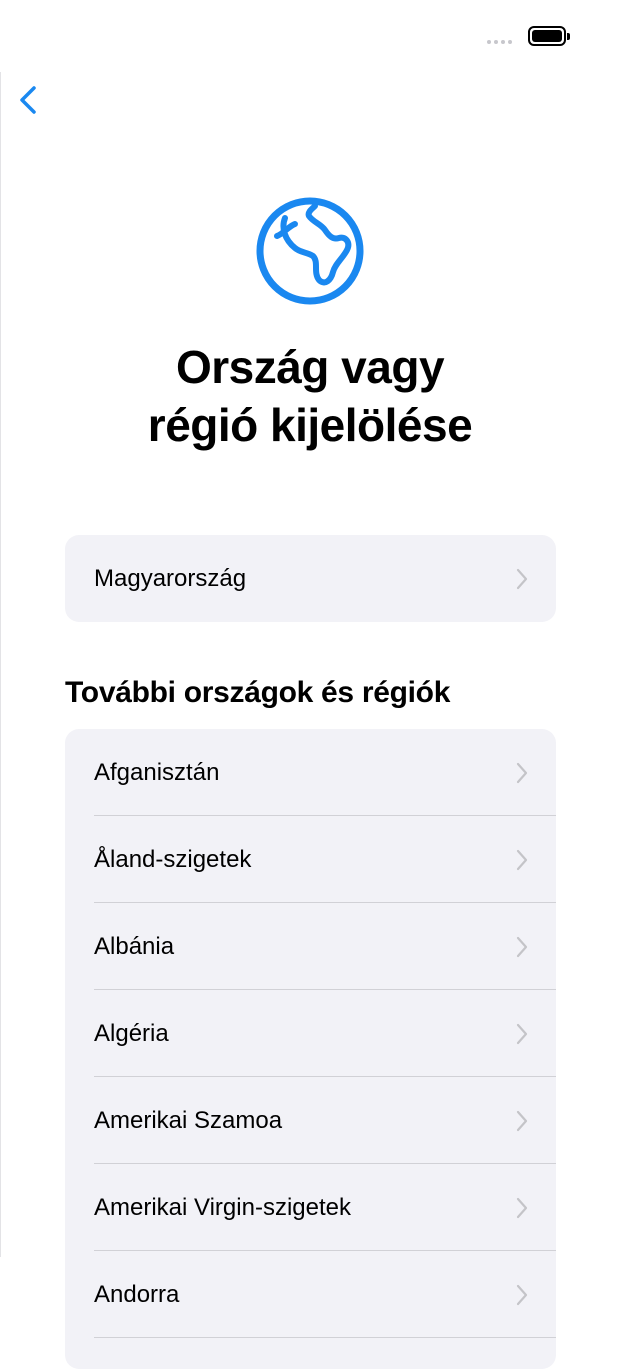 Image resolution: width=620 pixels, height=1369 pixels. Describe the element at coordinates (310, 772) in the screenshot. I see `region-row-afganisztan: Afganisztán` at that location.